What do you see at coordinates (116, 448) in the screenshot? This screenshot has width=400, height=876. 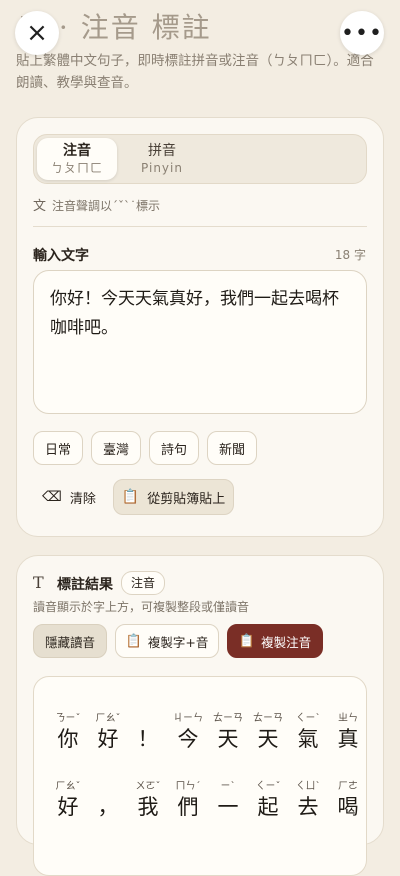 I see `preset-chip-taiwan: 臺灣` at bounding box center [116, 448].